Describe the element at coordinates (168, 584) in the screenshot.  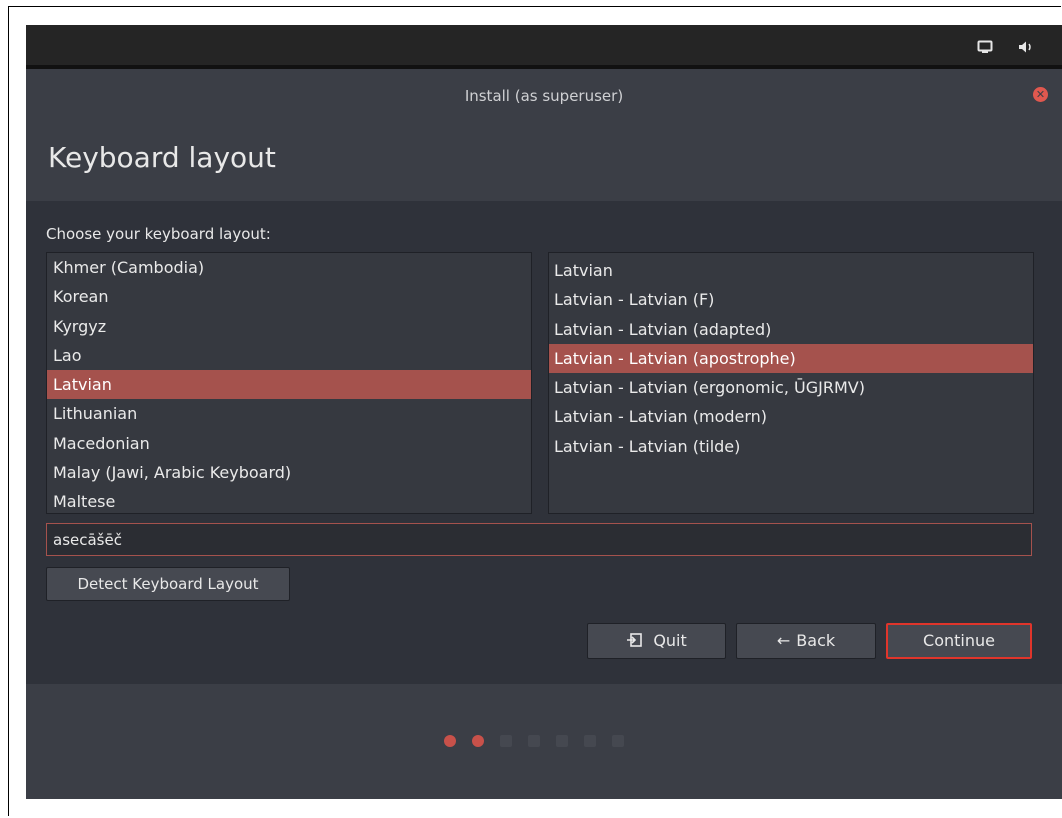
I see `detect-keyboard-layout-button: Detect Keyboard Layout` at that location.